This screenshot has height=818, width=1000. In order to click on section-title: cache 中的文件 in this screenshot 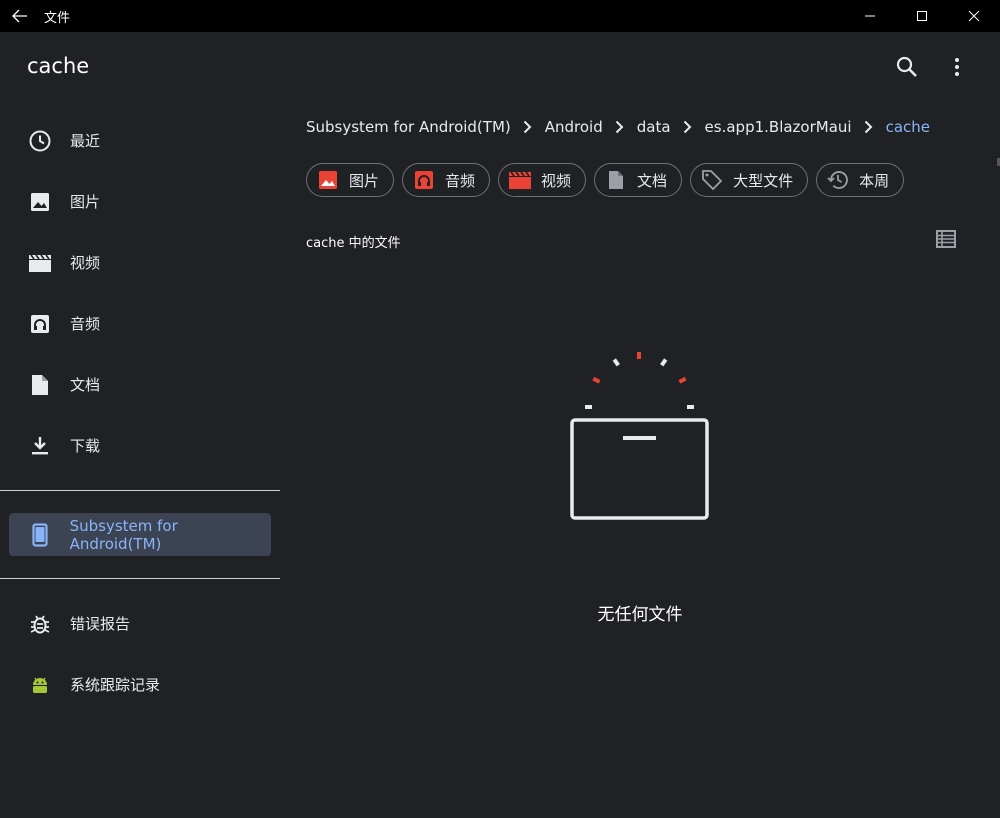, I will do `click(353, 243)`.